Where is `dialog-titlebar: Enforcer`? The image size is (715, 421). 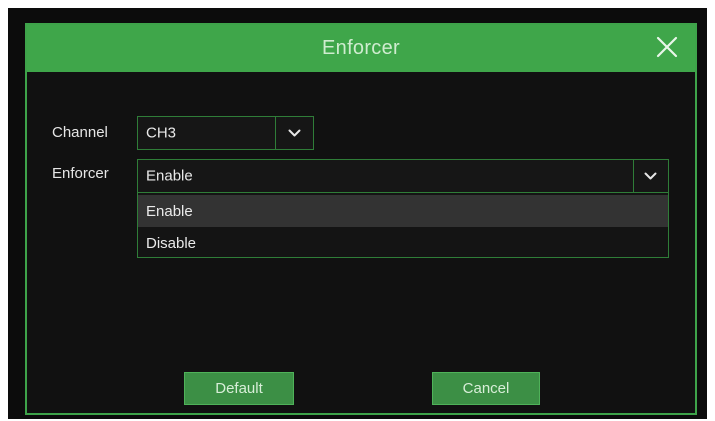 dialog-titlebar: Enforcer is located at coordinates (361, 48).